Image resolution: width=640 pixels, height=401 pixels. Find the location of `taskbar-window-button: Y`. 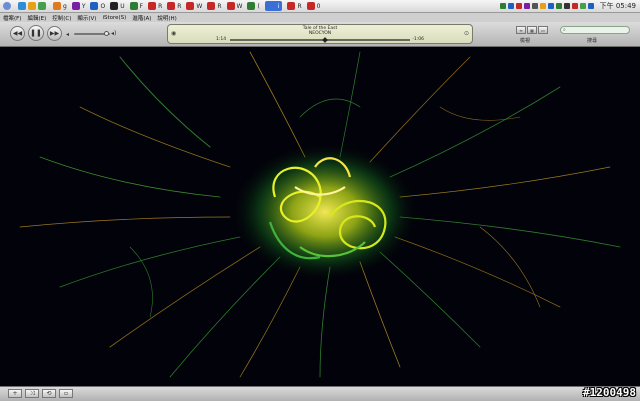

taskbar-window-button: Y is located at coordinates (78, 6).